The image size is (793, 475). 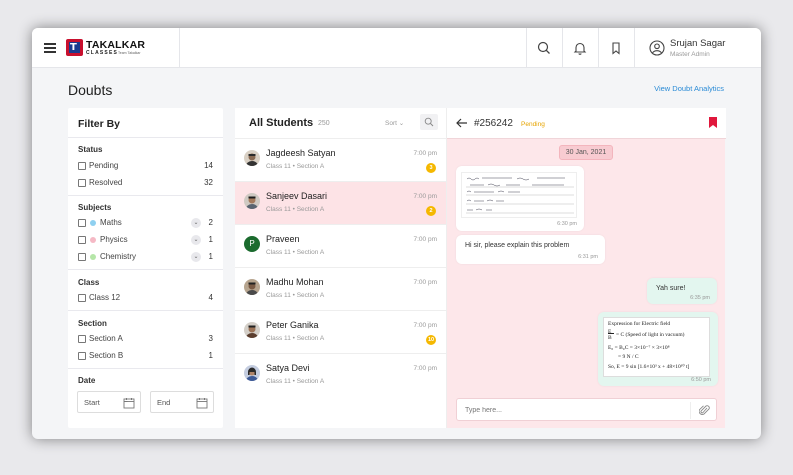 I want to click on student-search-button, so click(x=429, y=122).